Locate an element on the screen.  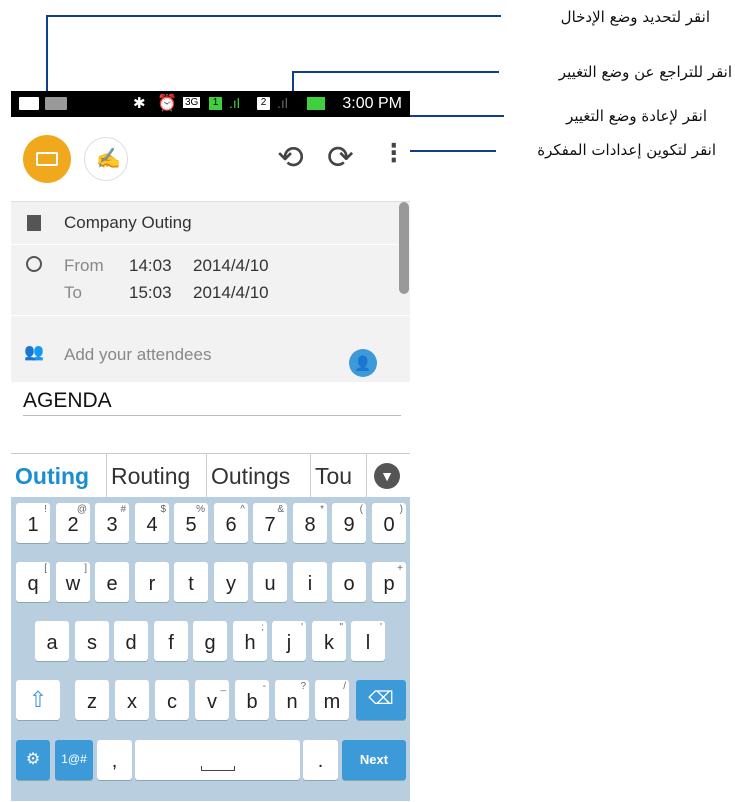
key-label: a is located at coordinates (52, 643).